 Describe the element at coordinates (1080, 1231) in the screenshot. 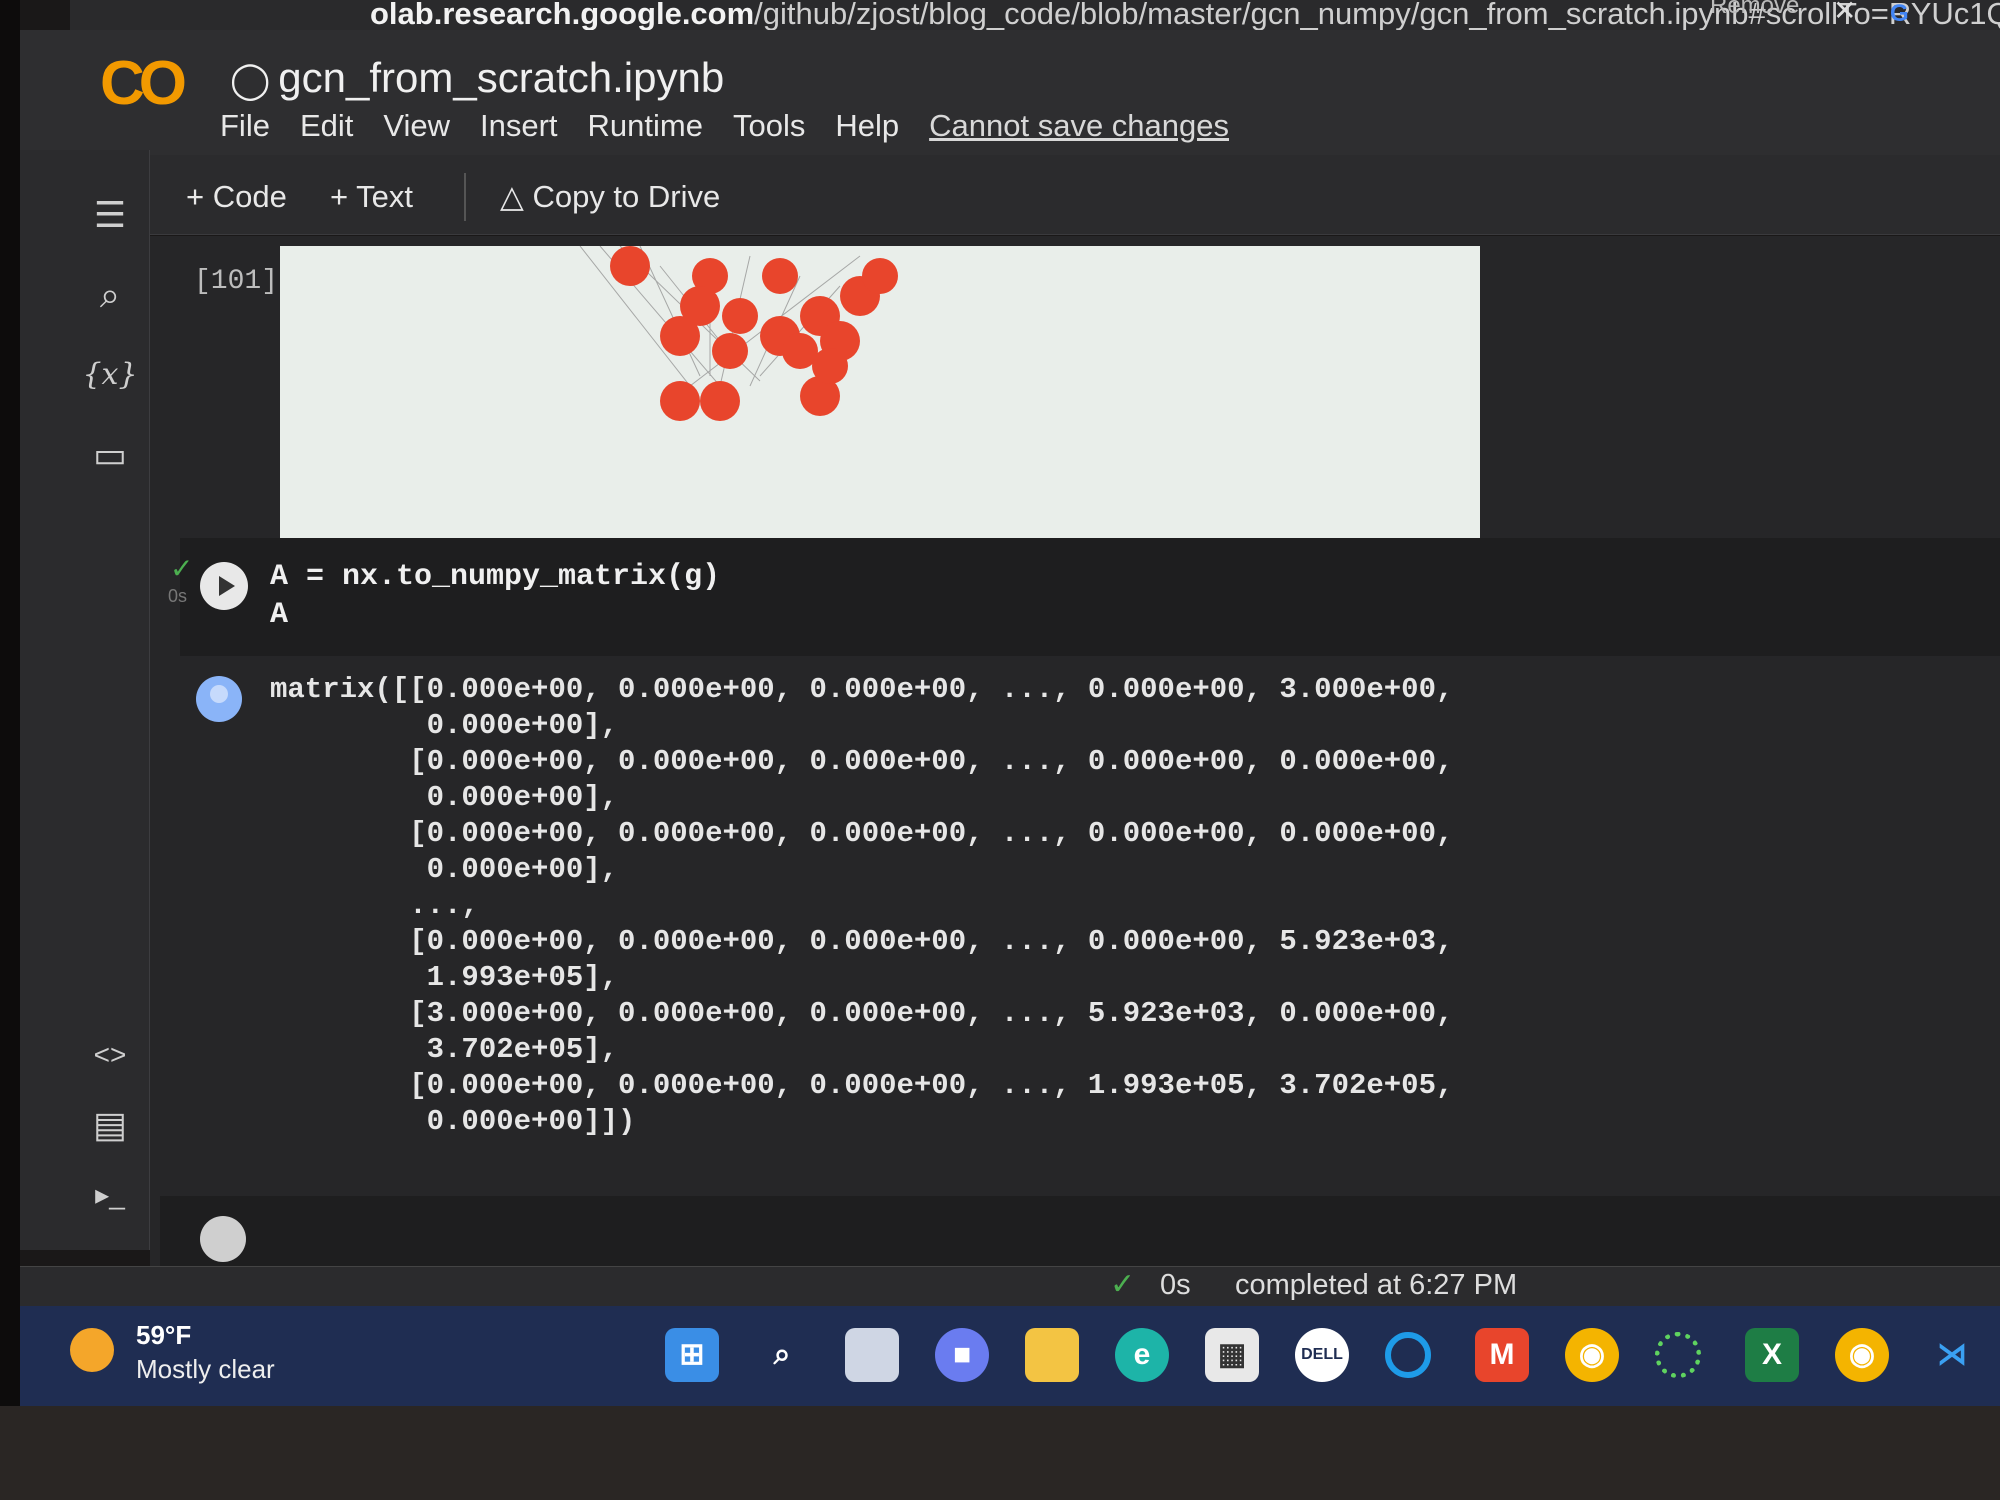

I see `next-code-cell` at that location.